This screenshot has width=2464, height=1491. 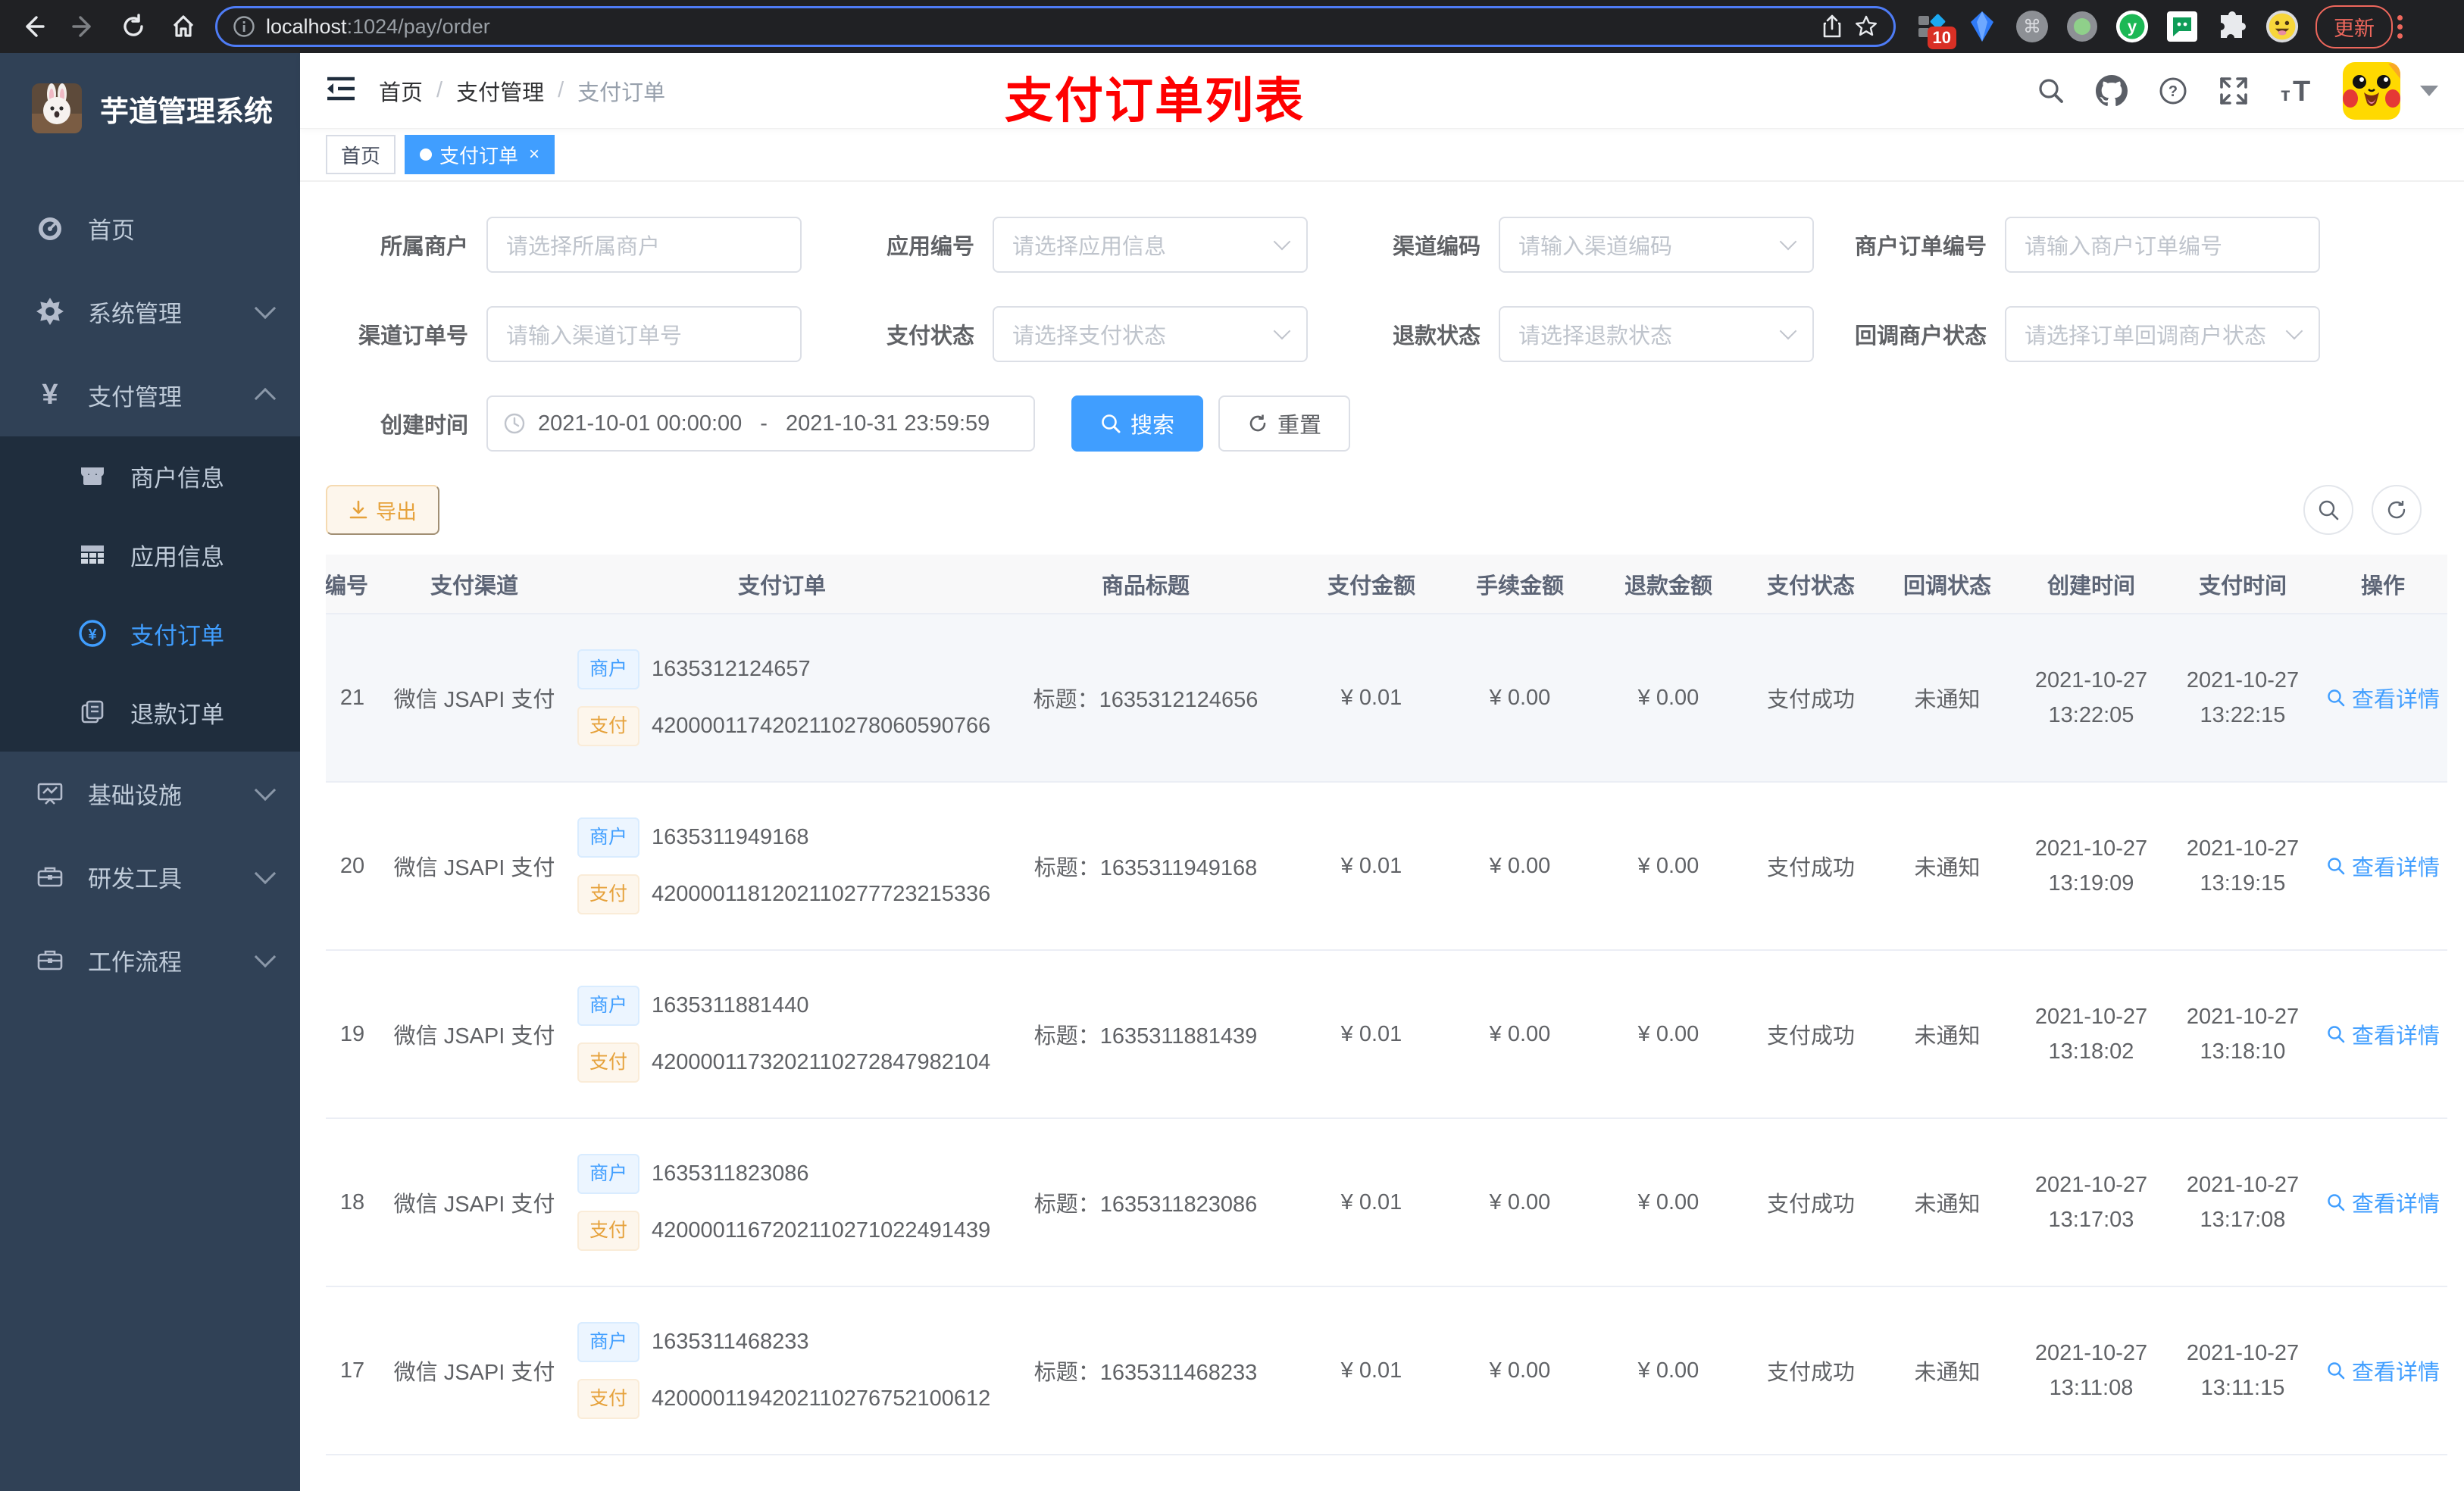 What do you see at coordinates (608, 1399) in the screenshot?
I see `pay-badge: 支付` at bounding box center [608, 1399].